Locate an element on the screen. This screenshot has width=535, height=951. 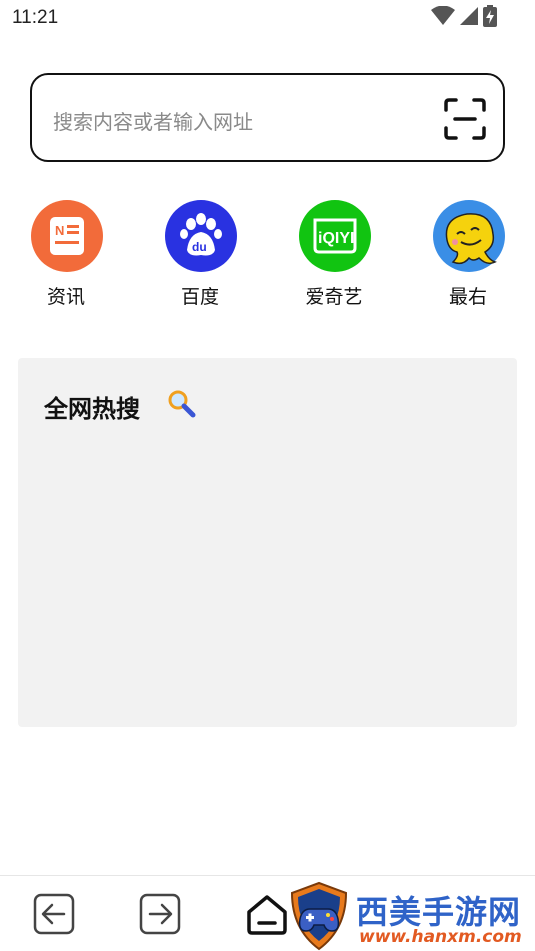
shortcut-news: N 资讯 is located at coordinates (66, 254).